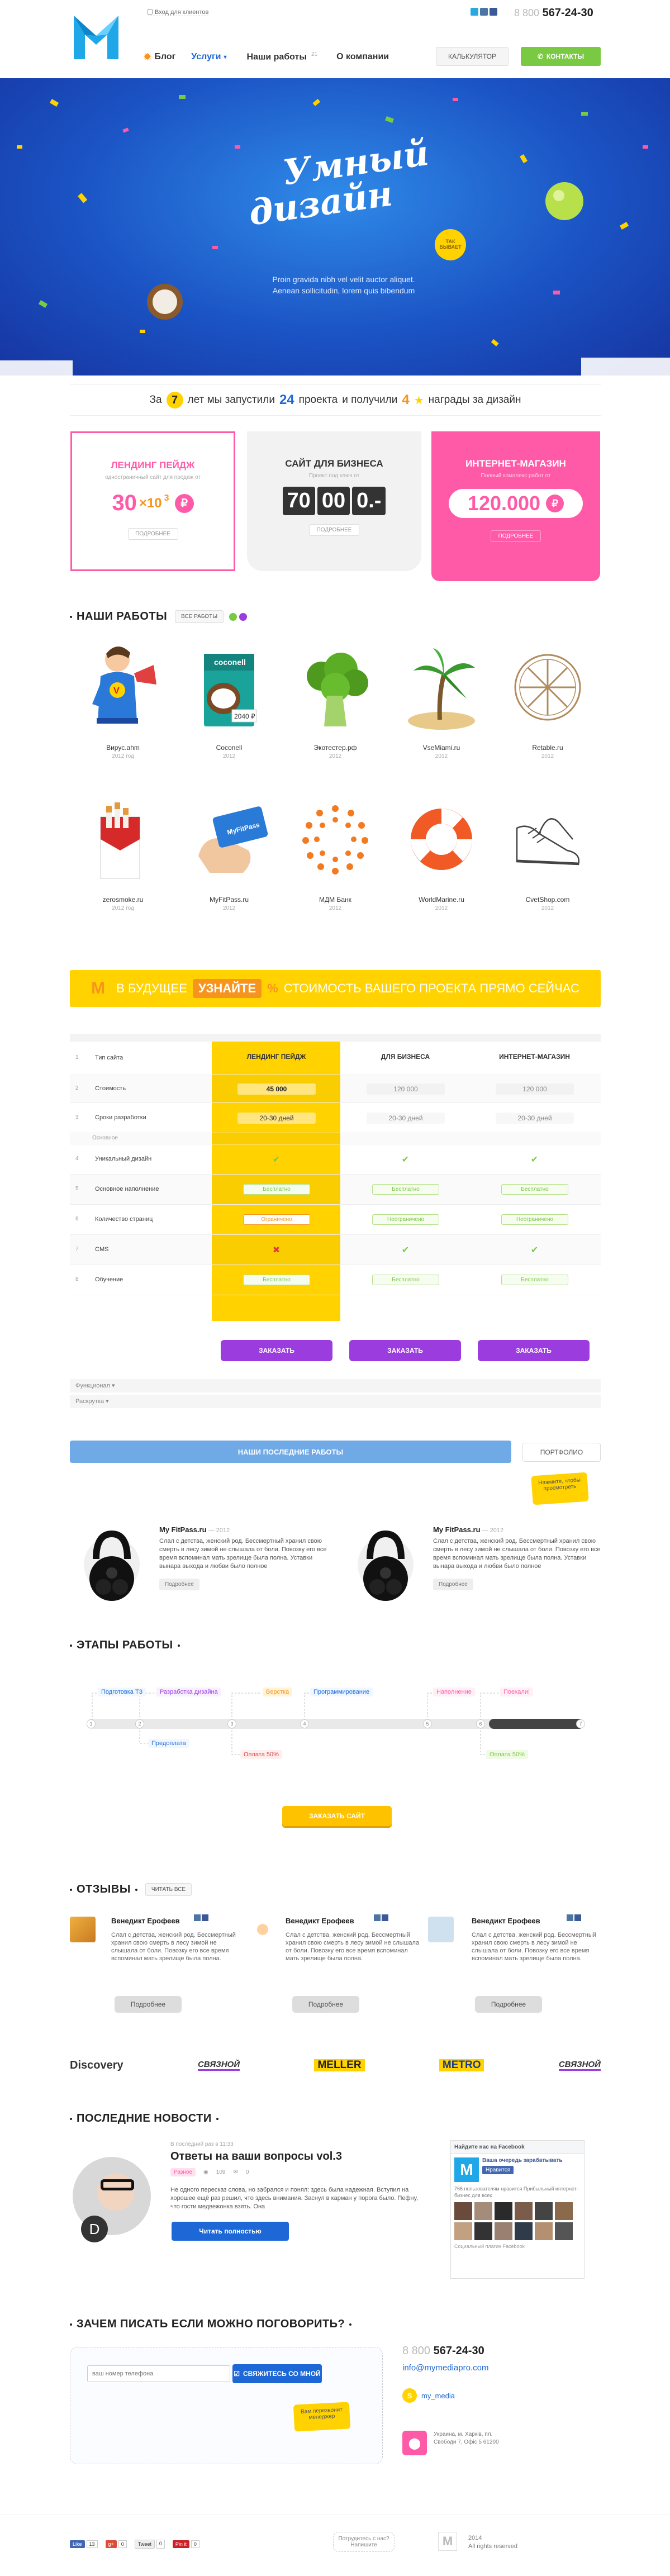 The image size is (670, 2576). What do you see at coordinates (208, 57) in the screenshot?
I see `nav-item-services: Услуги ▾` at bounding box center [208, 57].